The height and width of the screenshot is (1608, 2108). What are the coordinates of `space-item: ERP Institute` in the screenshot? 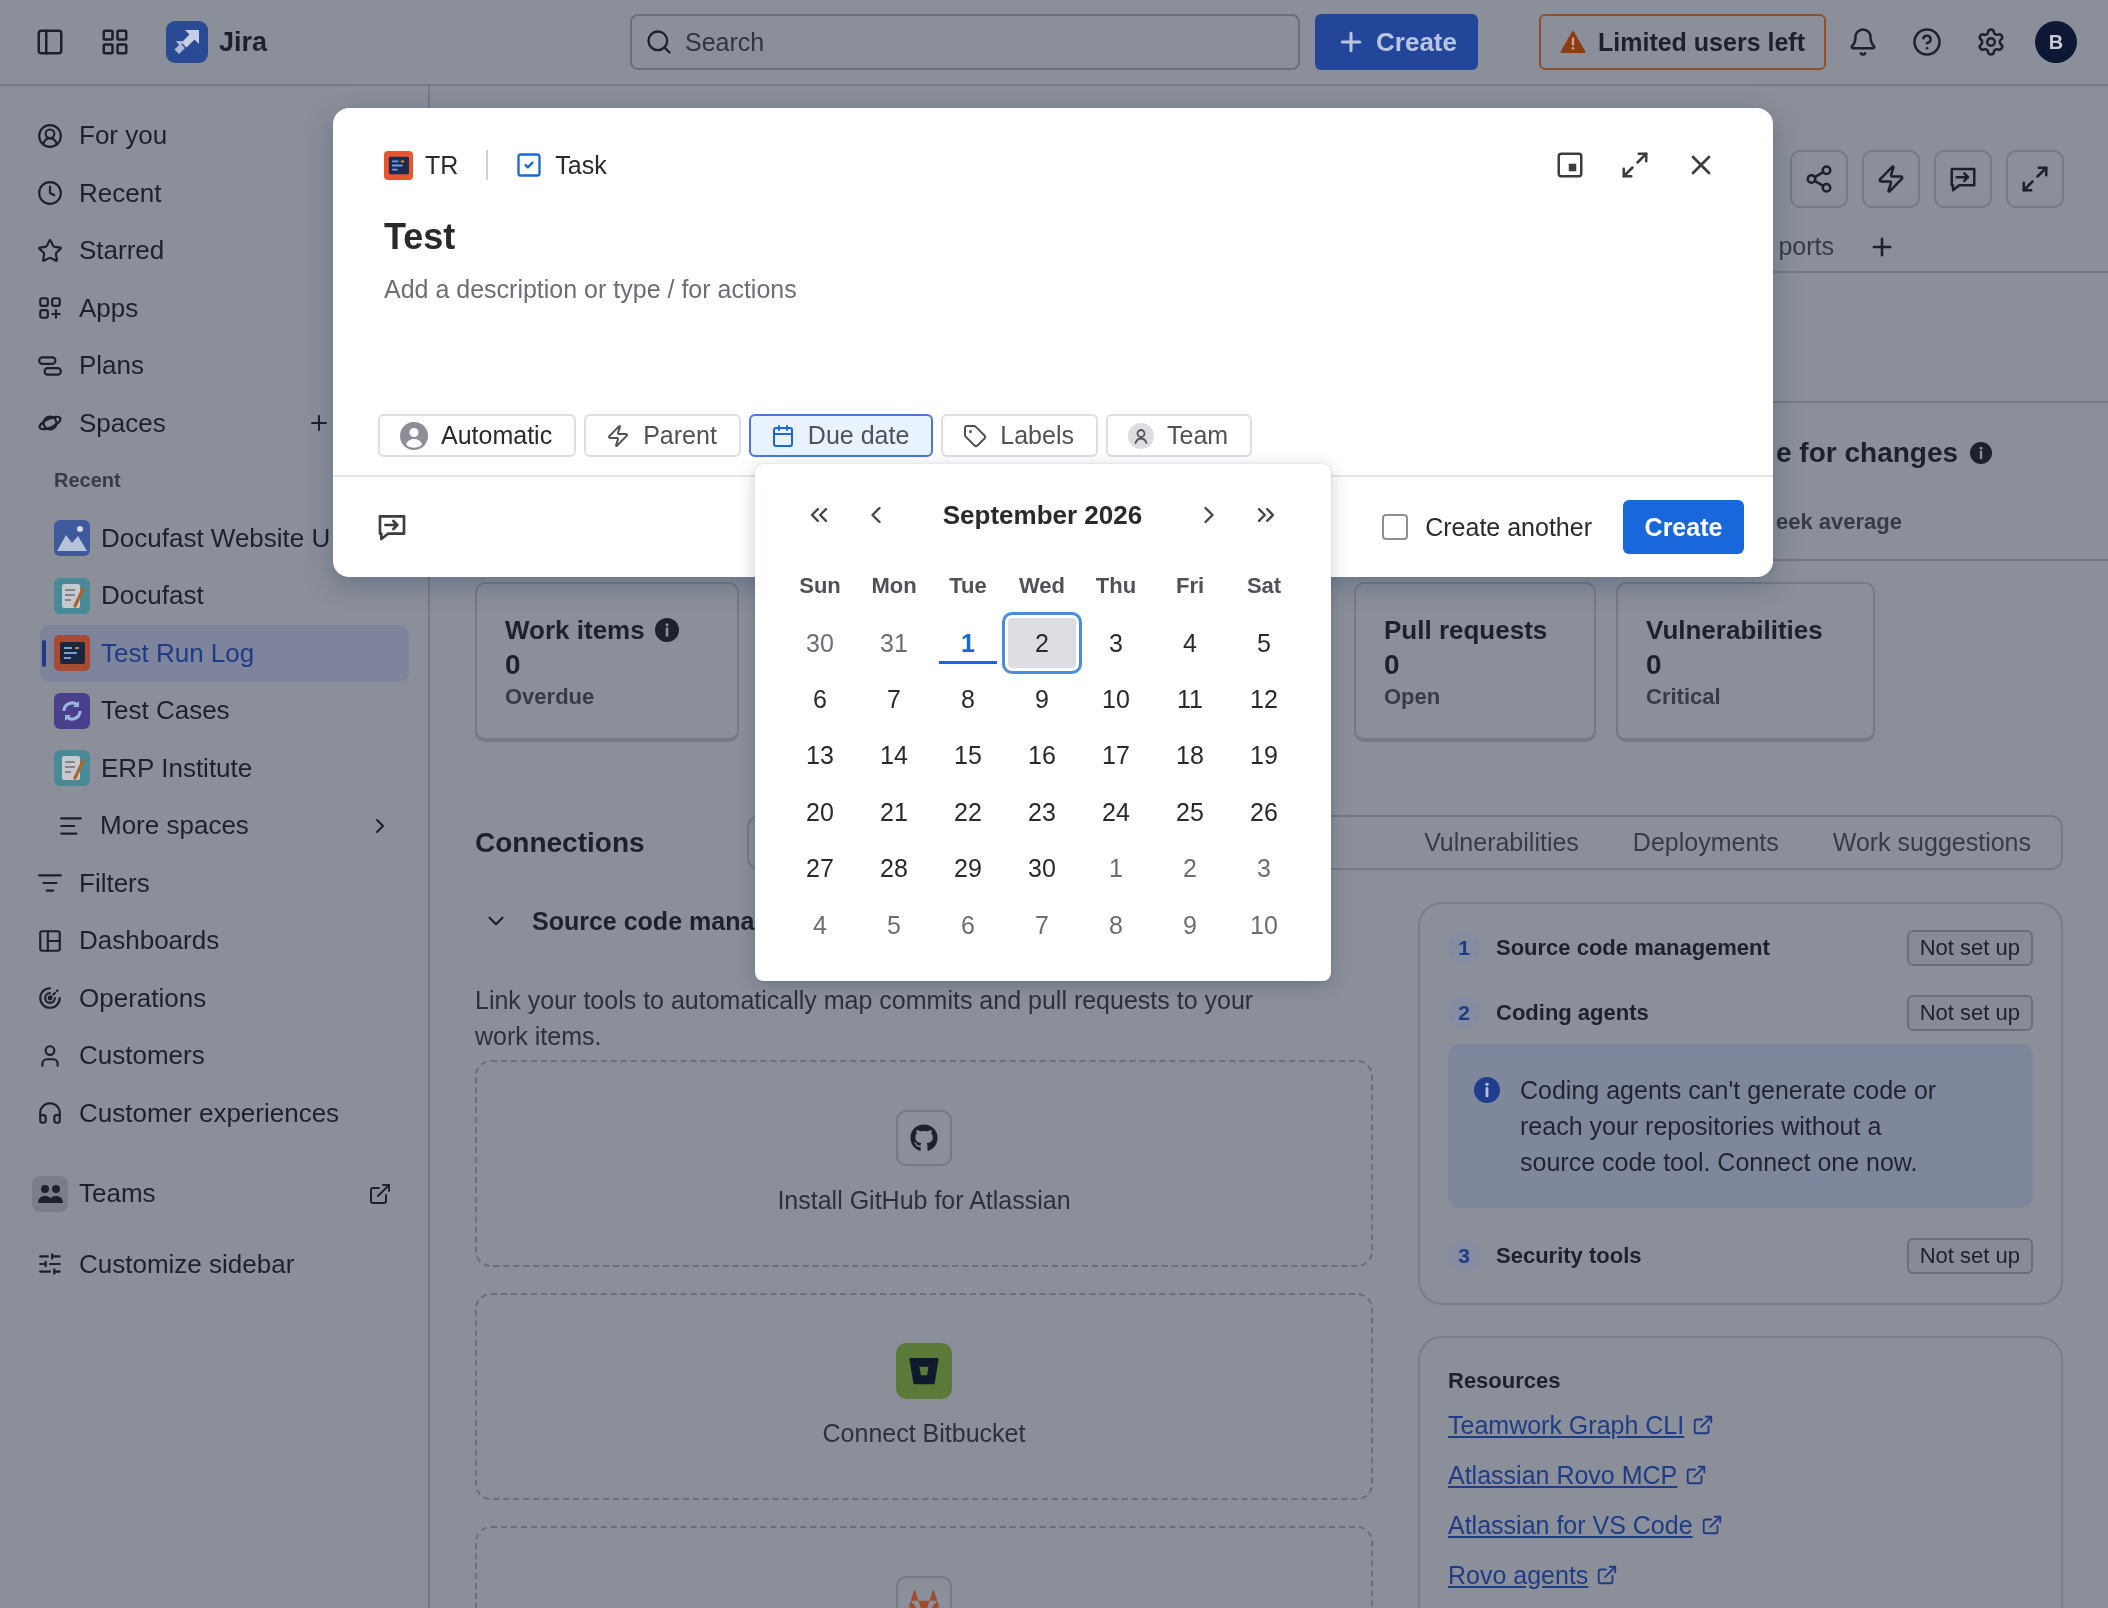 It's located at (224, 768).